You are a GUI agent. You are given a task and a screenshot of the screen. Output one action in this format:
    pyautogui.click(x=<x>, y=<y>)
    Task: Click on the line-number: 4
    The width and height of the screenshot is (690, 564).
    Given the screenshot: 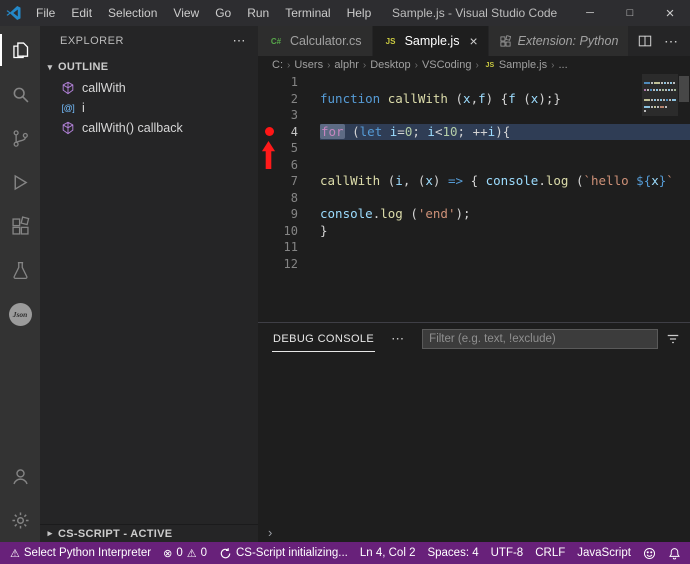 What is the action you would take?
    pyautogui.click(x=289, y=132)
    